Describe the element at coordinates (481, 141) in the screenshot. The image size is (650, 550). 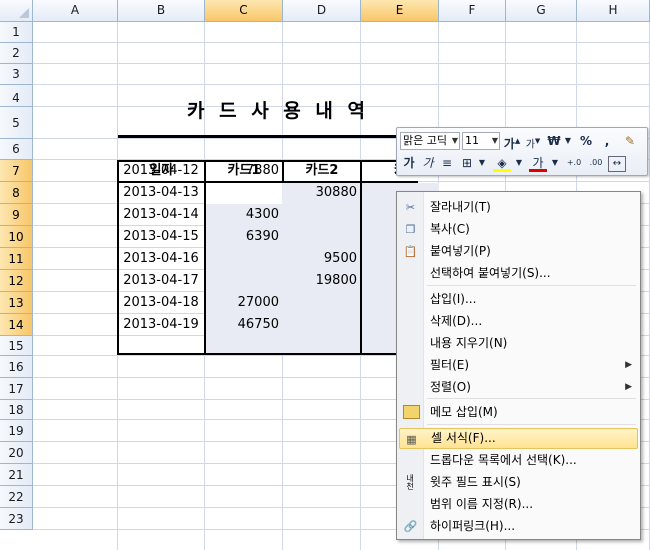
I see `font-size-box: 11 ▼` at that location.